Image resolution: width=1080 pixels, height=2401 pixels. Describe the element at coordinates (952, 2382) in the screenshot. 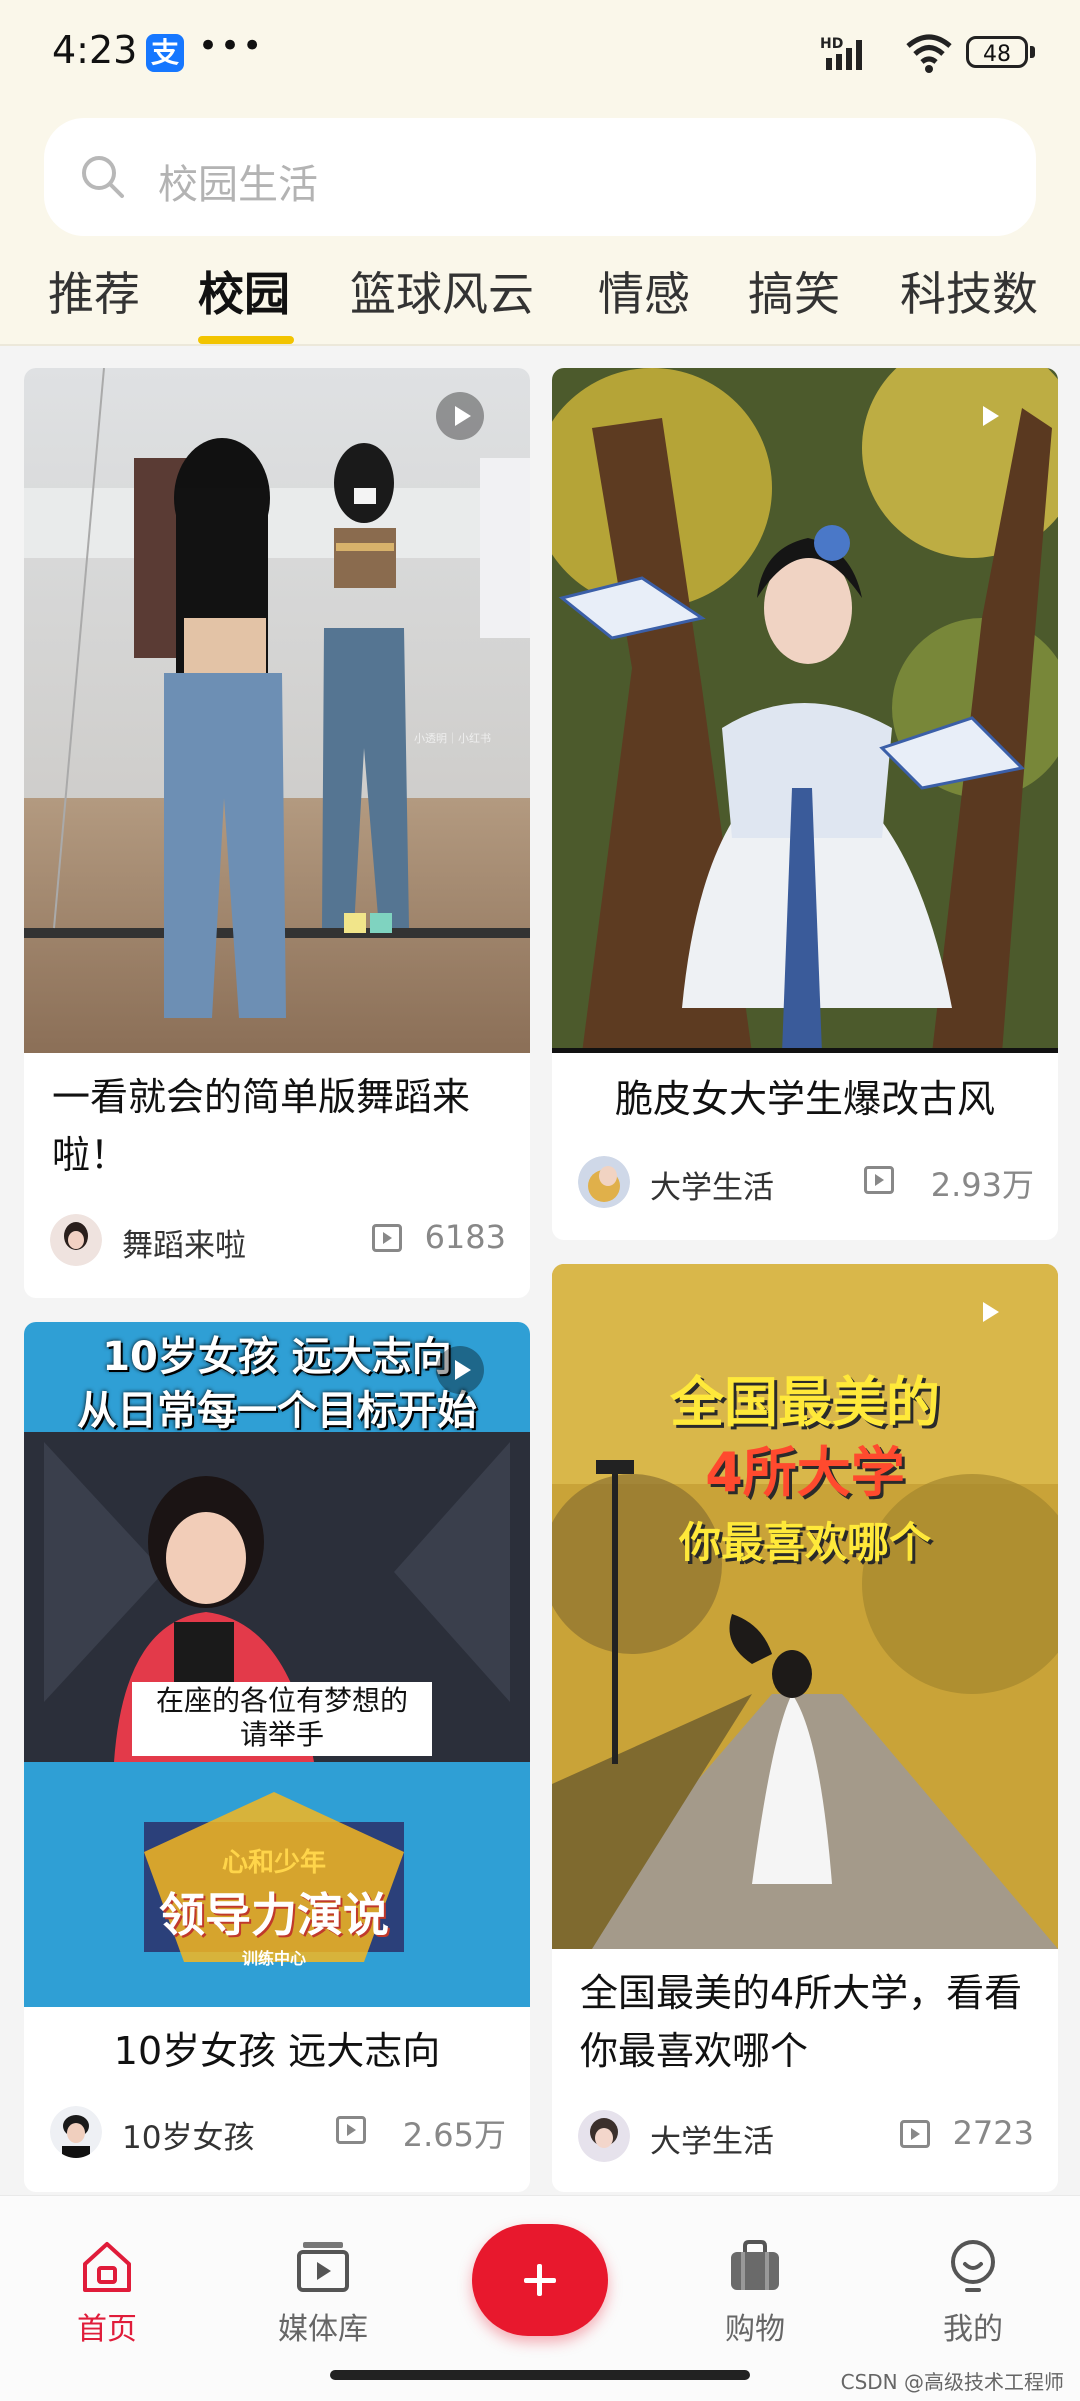

I see `watermark-text: CSDN @高级技术工程师` at that location.